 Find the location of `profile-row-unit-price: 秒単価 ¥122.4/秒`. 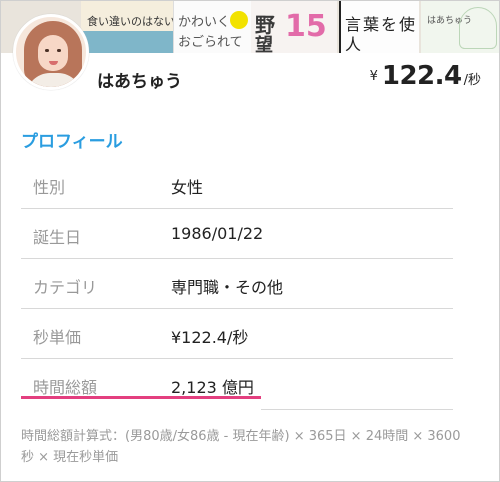

profile-row-unit-price: 秒単価 ¥122.4/秒 is located at coordinates (237, 334).